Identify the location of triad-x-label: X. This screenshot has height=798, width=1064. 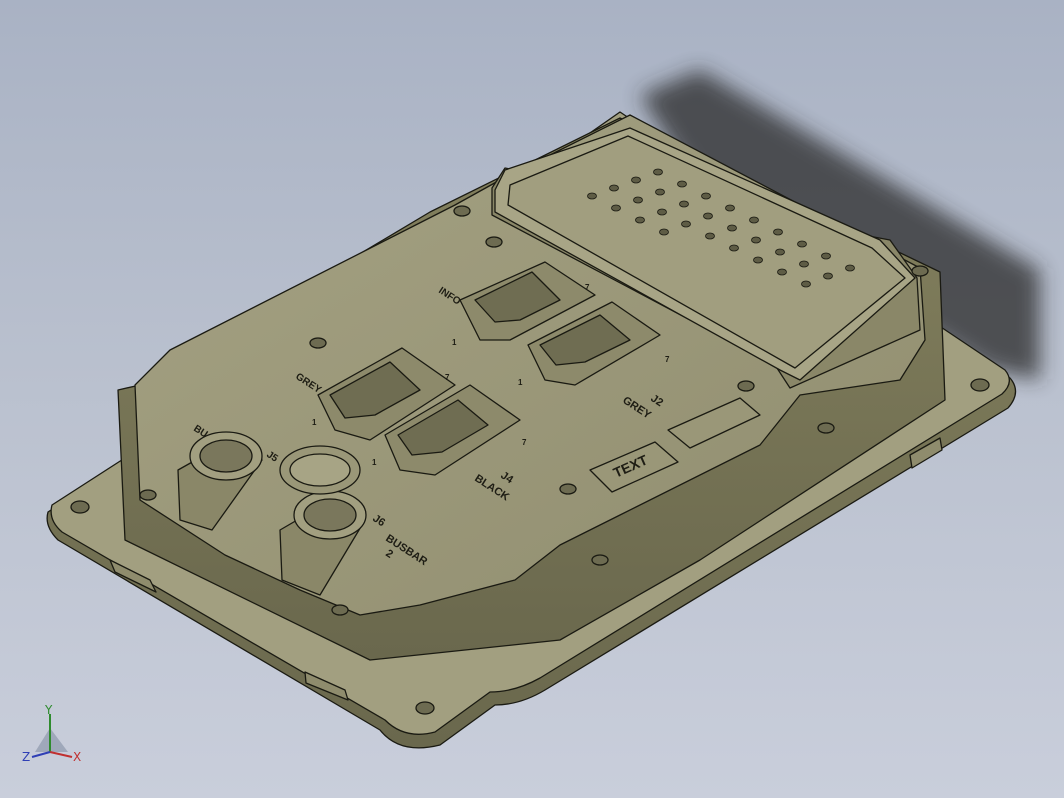
(77, 757).